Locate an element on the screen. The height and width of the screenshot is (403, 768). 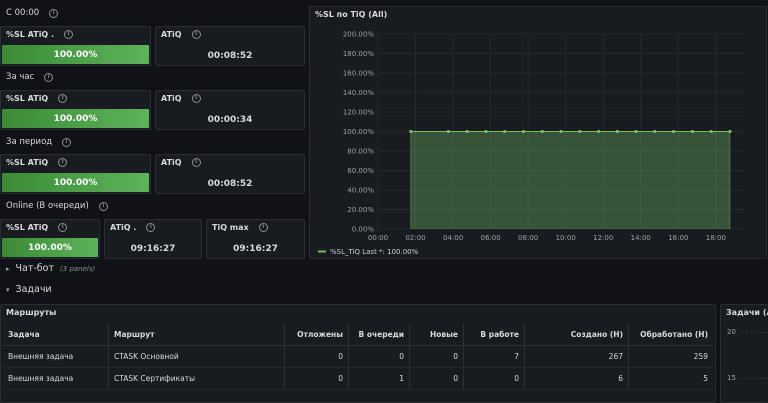
chevron-down-icon: ▾ is located at coordinates (8, 289).